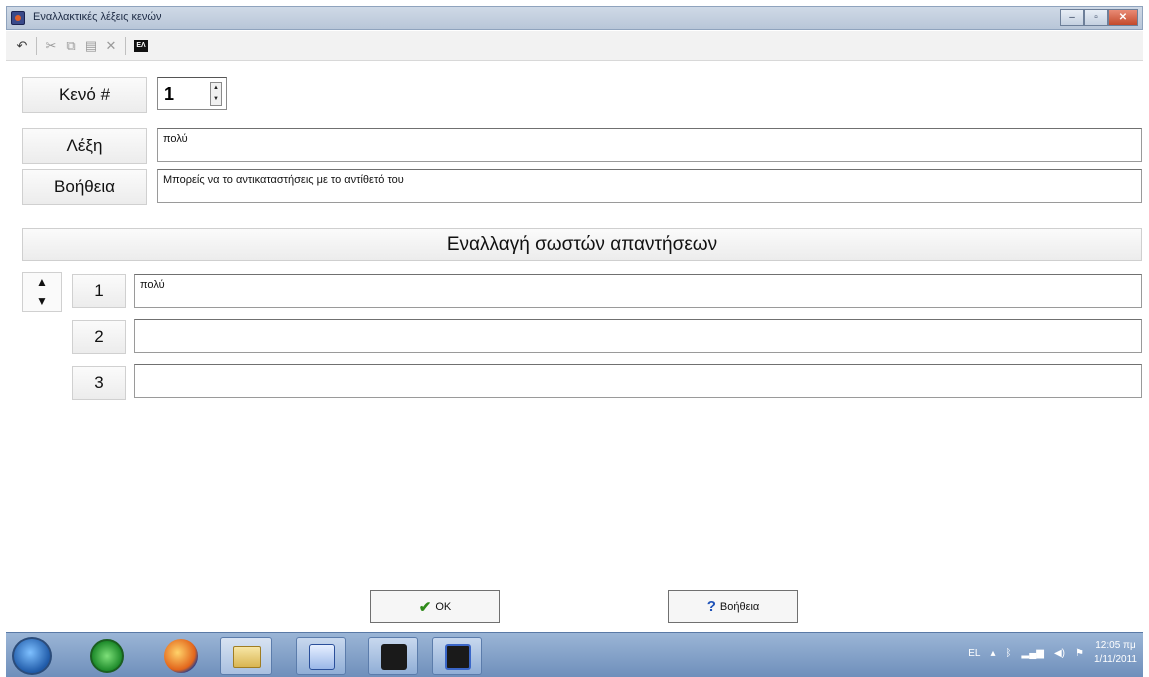  What do you see at coordinates (192, 93) in the screenshot?
I see `gap-number-spinner: 1 ▲ ▼` at bounding box center [192, 93].